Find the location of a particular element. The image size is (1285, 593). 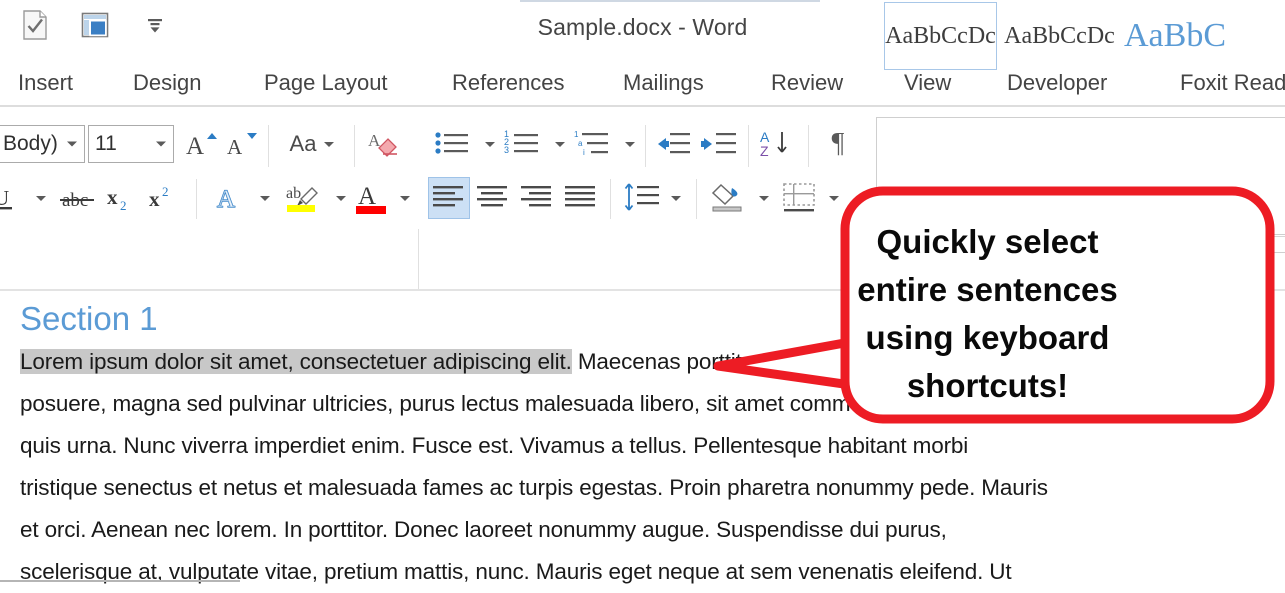

tab-references: References is located at coordinates (508, 83).